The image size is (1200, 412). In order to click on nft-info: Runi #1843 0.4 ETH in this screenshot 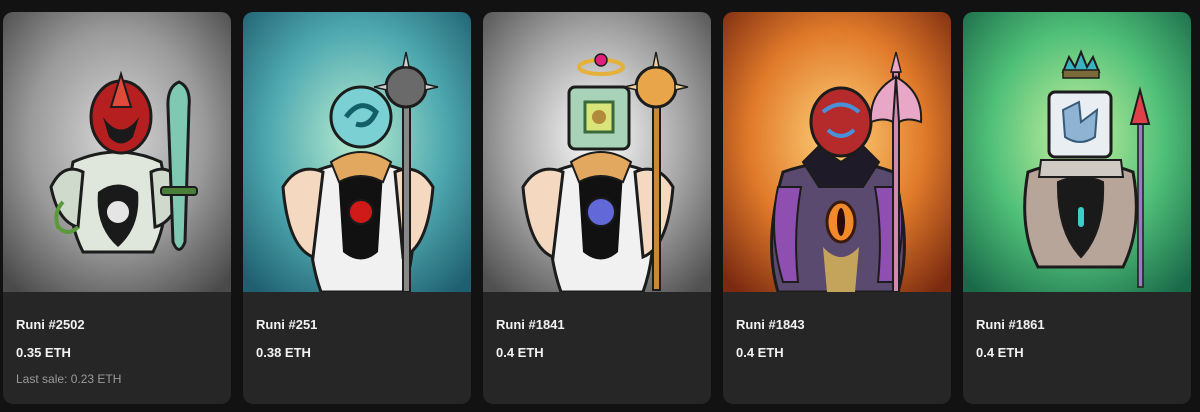, I will do `click(837, 348)`.